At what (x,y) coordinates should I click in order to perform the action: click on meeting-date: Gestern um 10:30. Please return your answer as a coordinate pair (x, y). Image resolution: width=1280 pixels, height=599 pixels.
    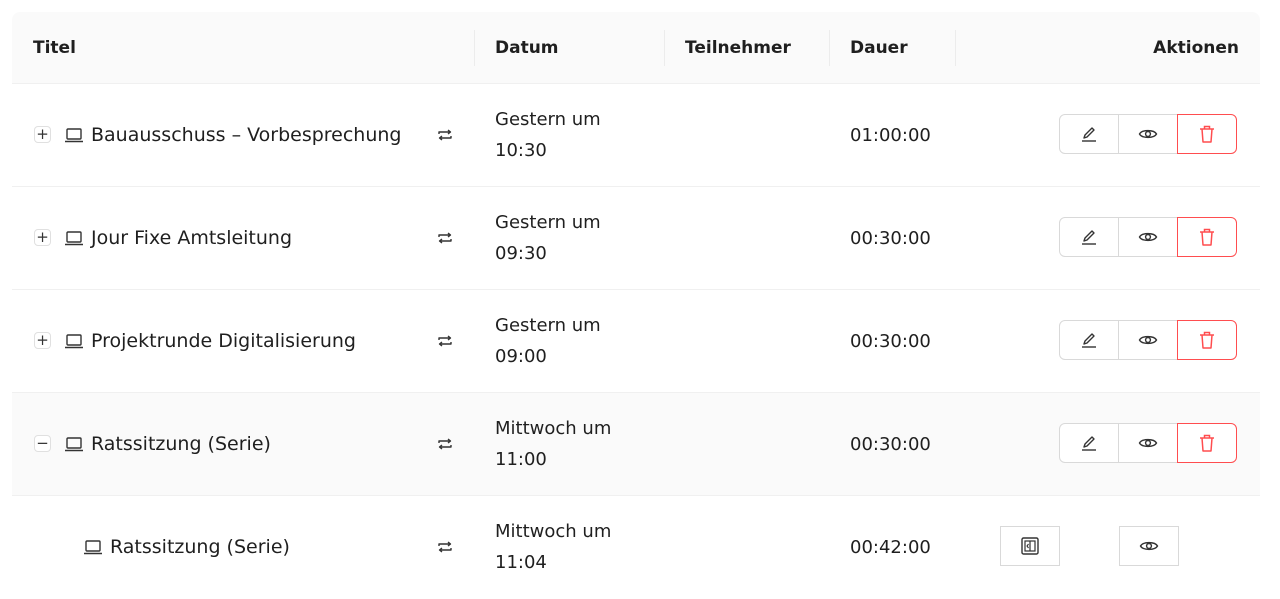
    Looking at the image, I should click on (548, 135).